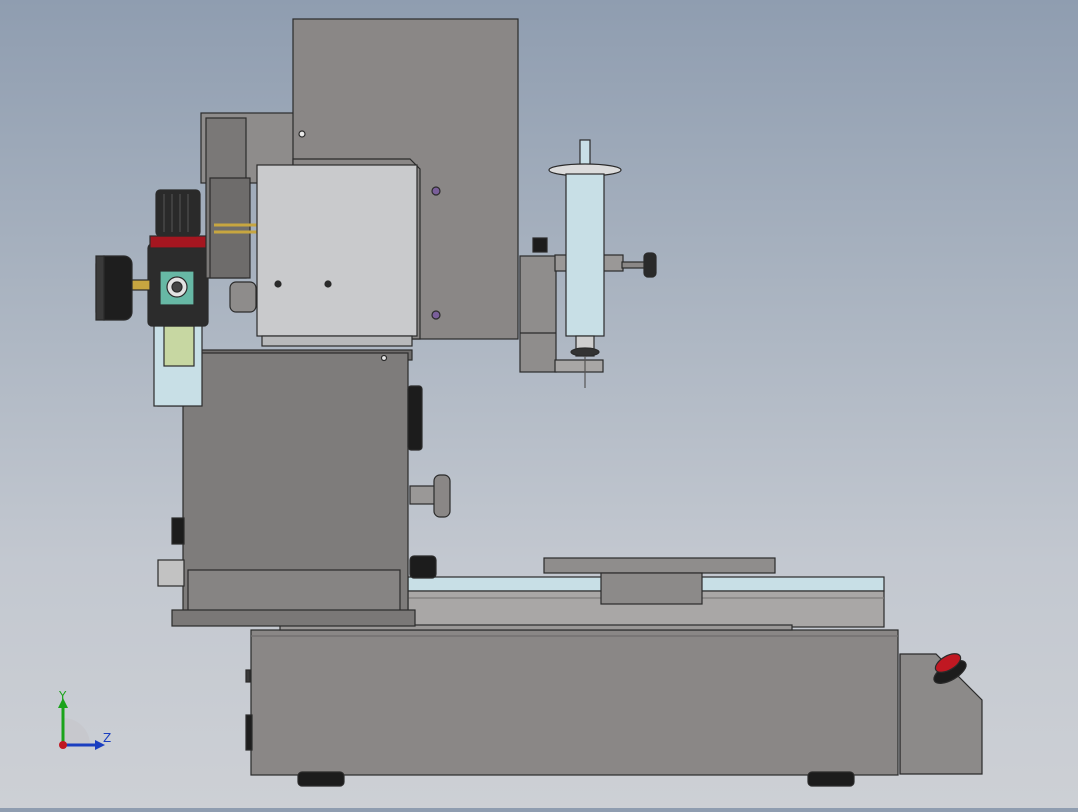 The width and height of the screenshot is (1078, 812). What do you see at coordinates (650, 265) in the screenshot?
I see `syringe-clamp-knob` at bounding box center [650, 265].